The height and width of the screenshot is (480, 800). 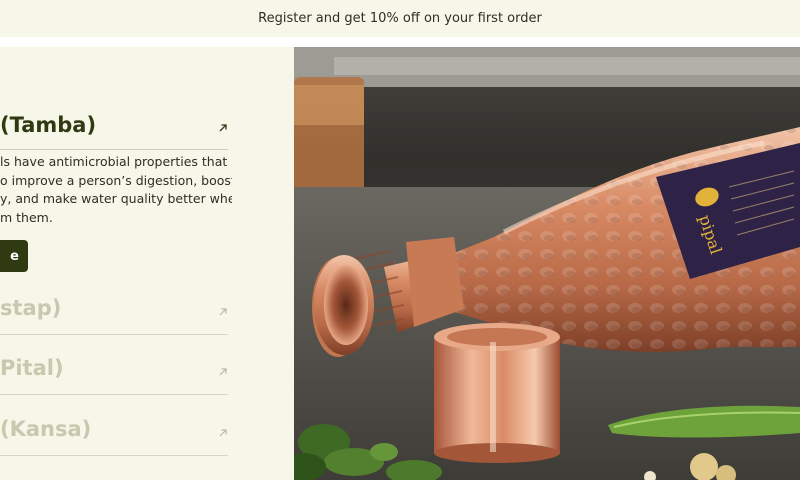 I want to click on description-line: o improve a person’s digestion, boost, so click(x=116, y=180).